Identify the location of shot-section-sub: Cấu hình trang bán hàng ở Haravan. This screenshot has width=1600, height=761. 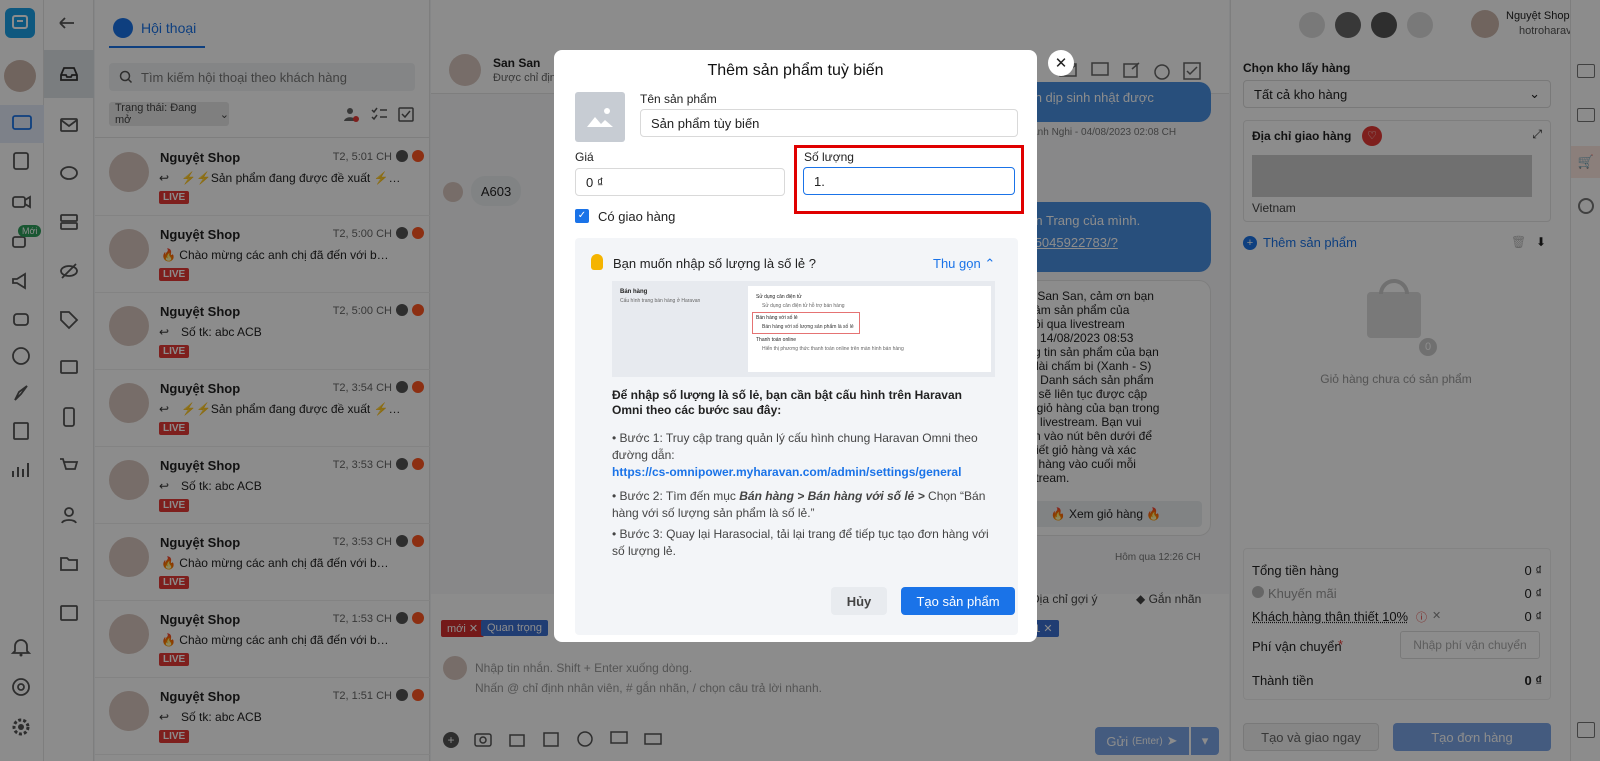
(660, 301).